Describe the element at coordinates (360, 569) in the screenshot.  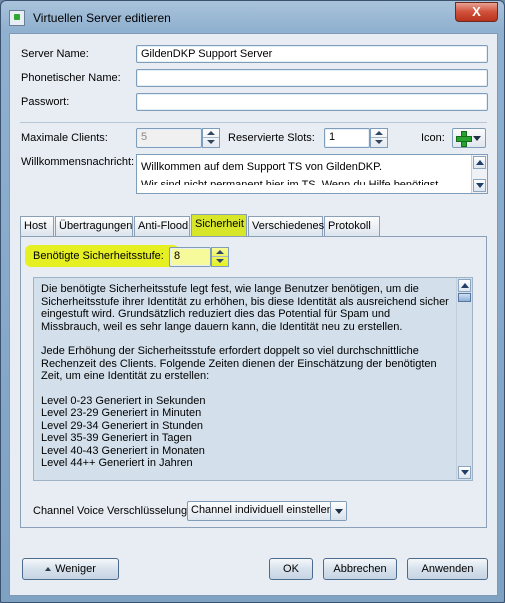
I see `cancel-button: Abbrechen` at that location.